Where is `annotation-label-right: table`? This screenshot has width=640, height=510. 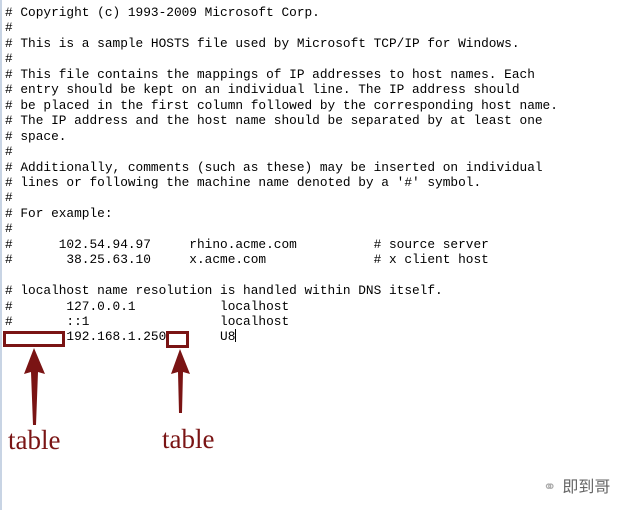
annotation-label-right: table is located at coordinates (188, 439).